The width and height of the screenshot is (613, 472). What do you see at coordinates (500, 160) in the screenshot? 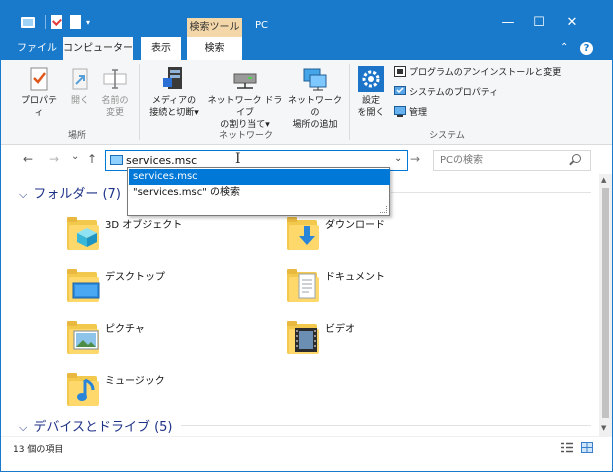
I see `search-input` at bounding box center [500, 160].